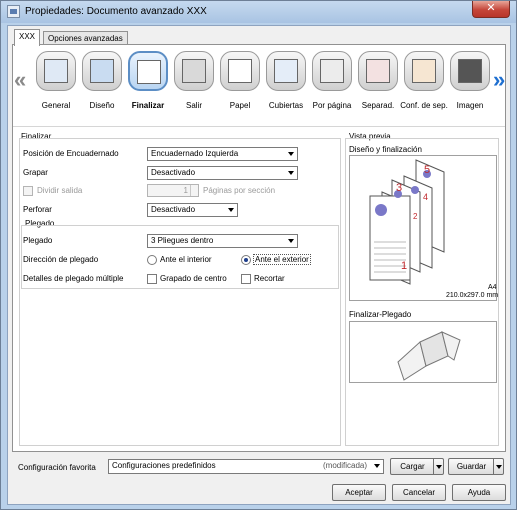 The height and width of the screenshot is (510, 517). Describe the element at coordinates (239, 190) in the screenshot. I see `pages-per-section-label: Páginas por sección` at that location.